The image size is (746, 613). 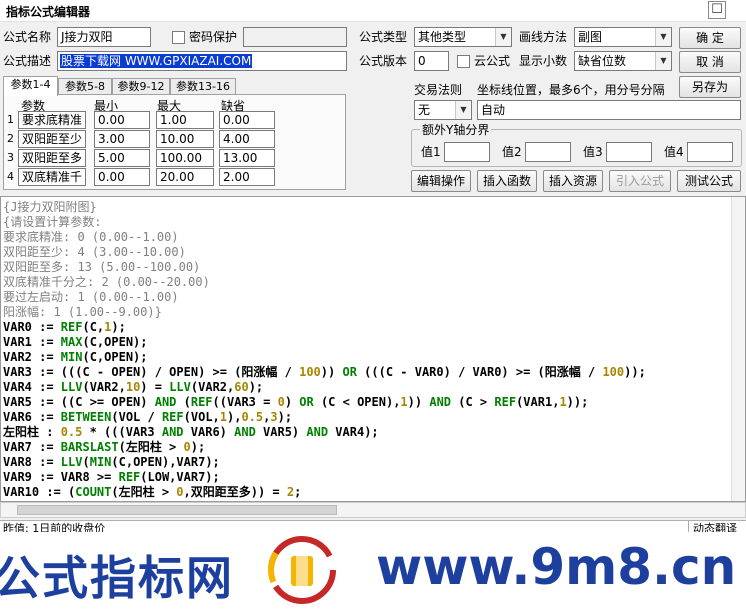 I want to click on y-value-4-input, so click(x=710, y=152).